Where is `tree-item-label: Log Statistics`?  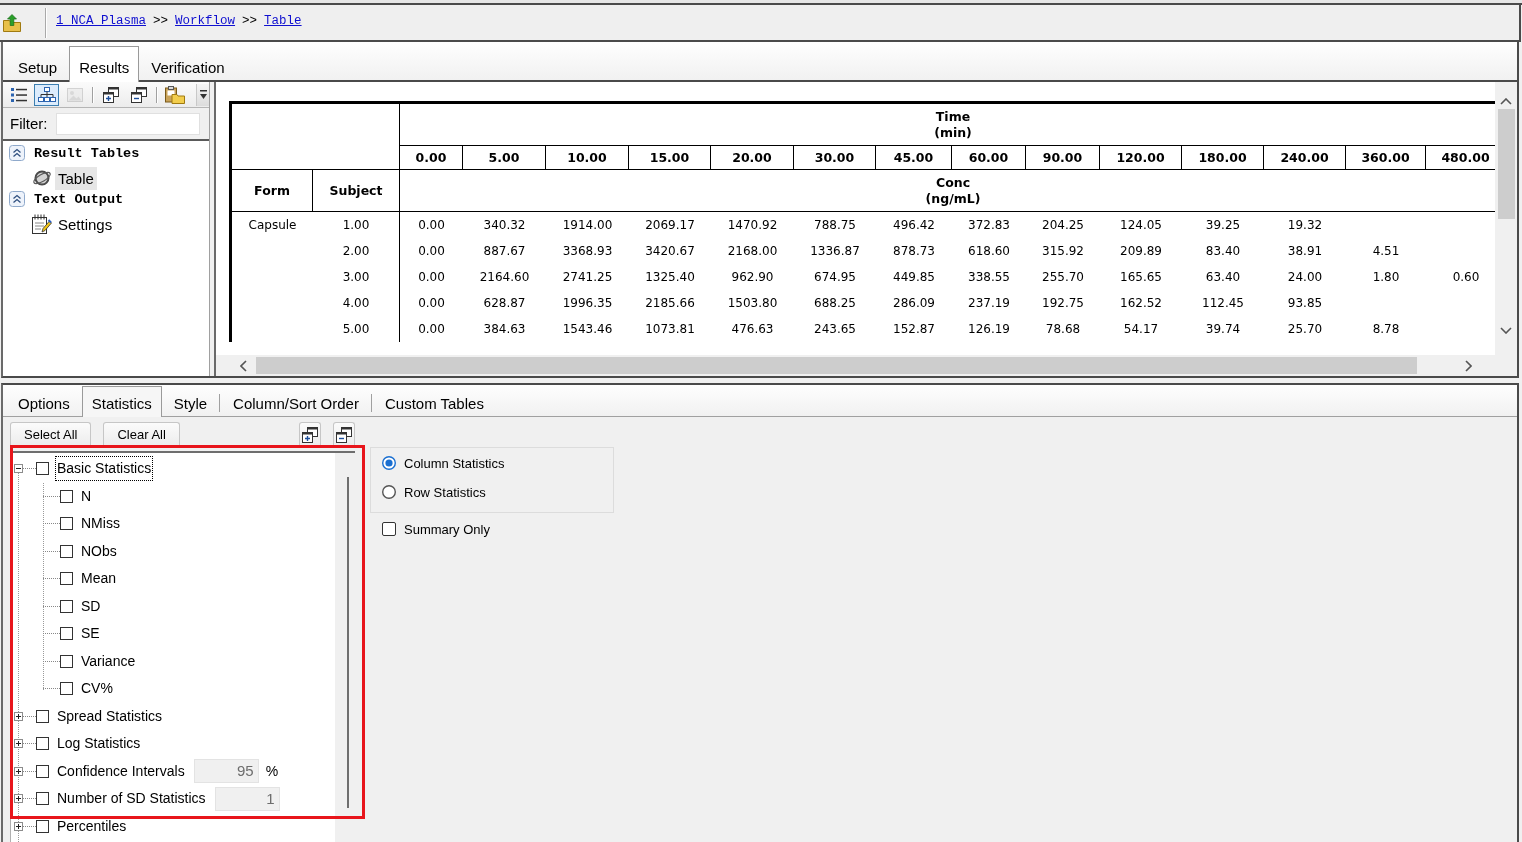
tree-item-label: Log Statistics is located at coordinates (99, 744).